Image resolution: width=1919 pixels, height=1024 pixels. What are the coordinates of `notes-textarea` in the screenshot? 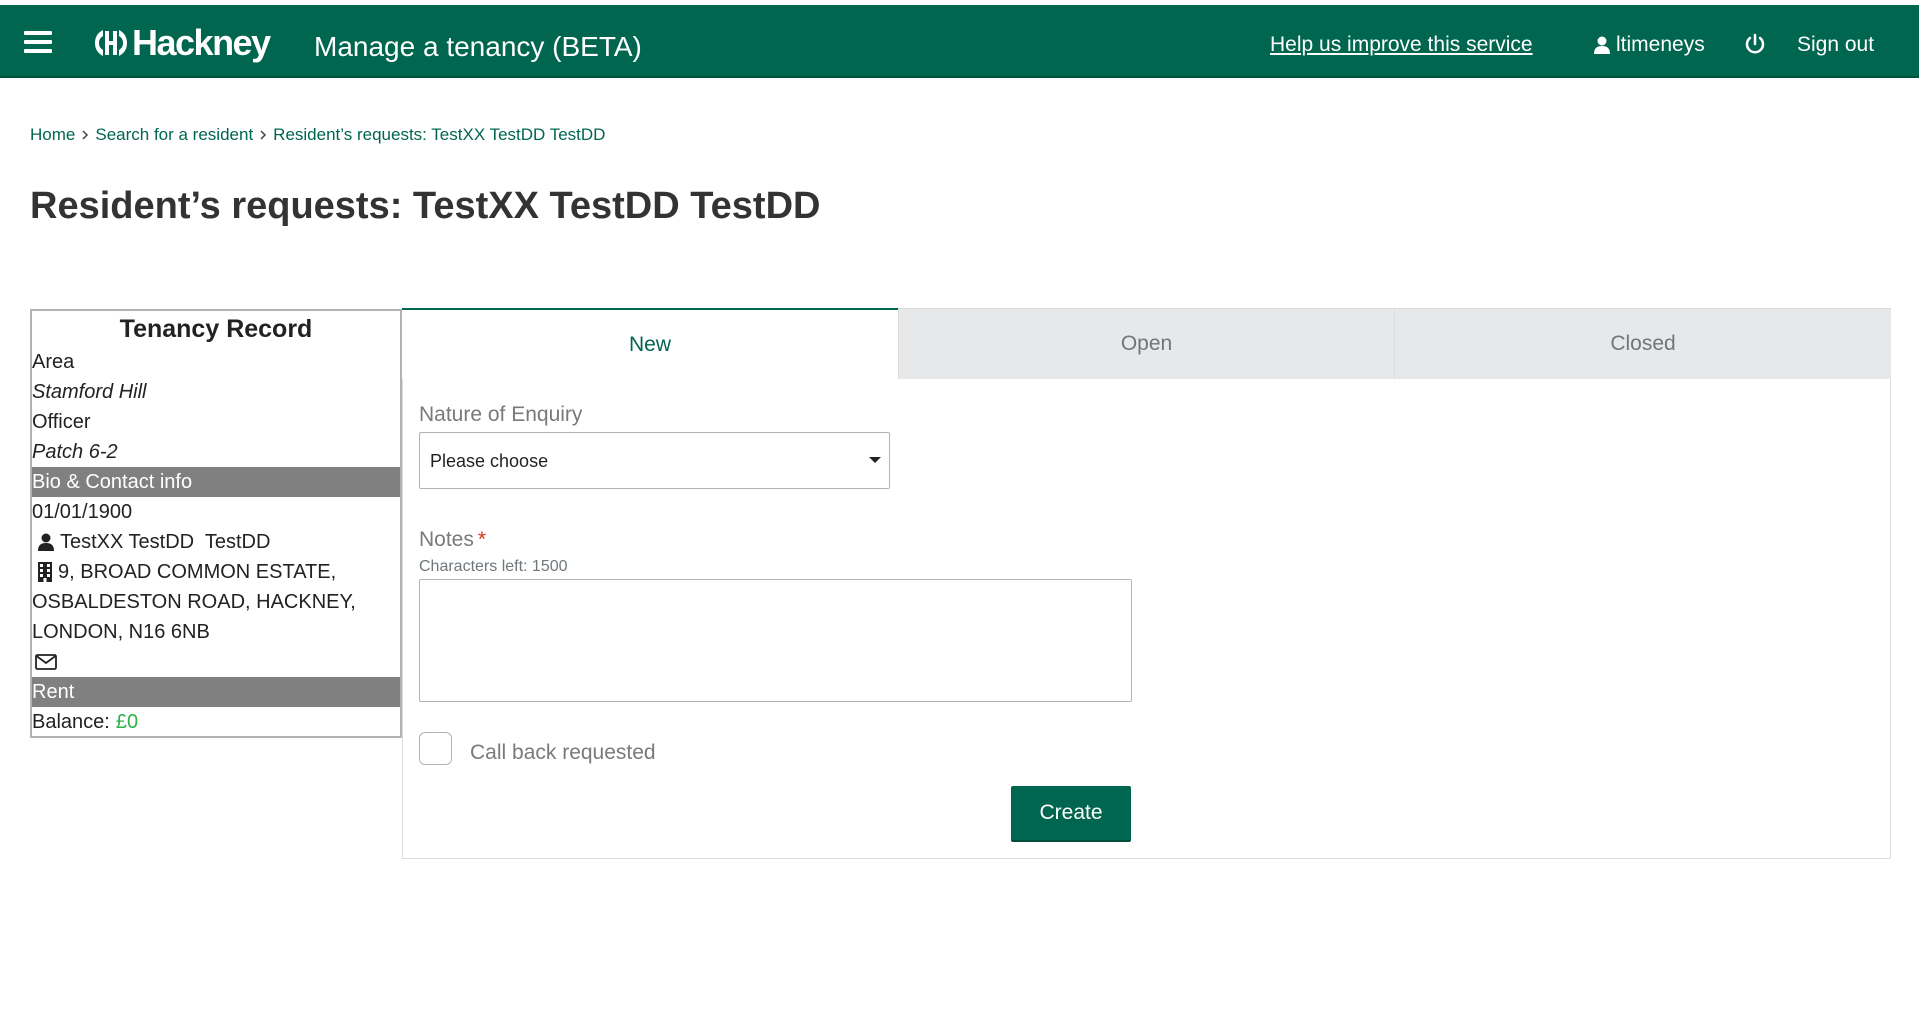 It's located at (775, 640).